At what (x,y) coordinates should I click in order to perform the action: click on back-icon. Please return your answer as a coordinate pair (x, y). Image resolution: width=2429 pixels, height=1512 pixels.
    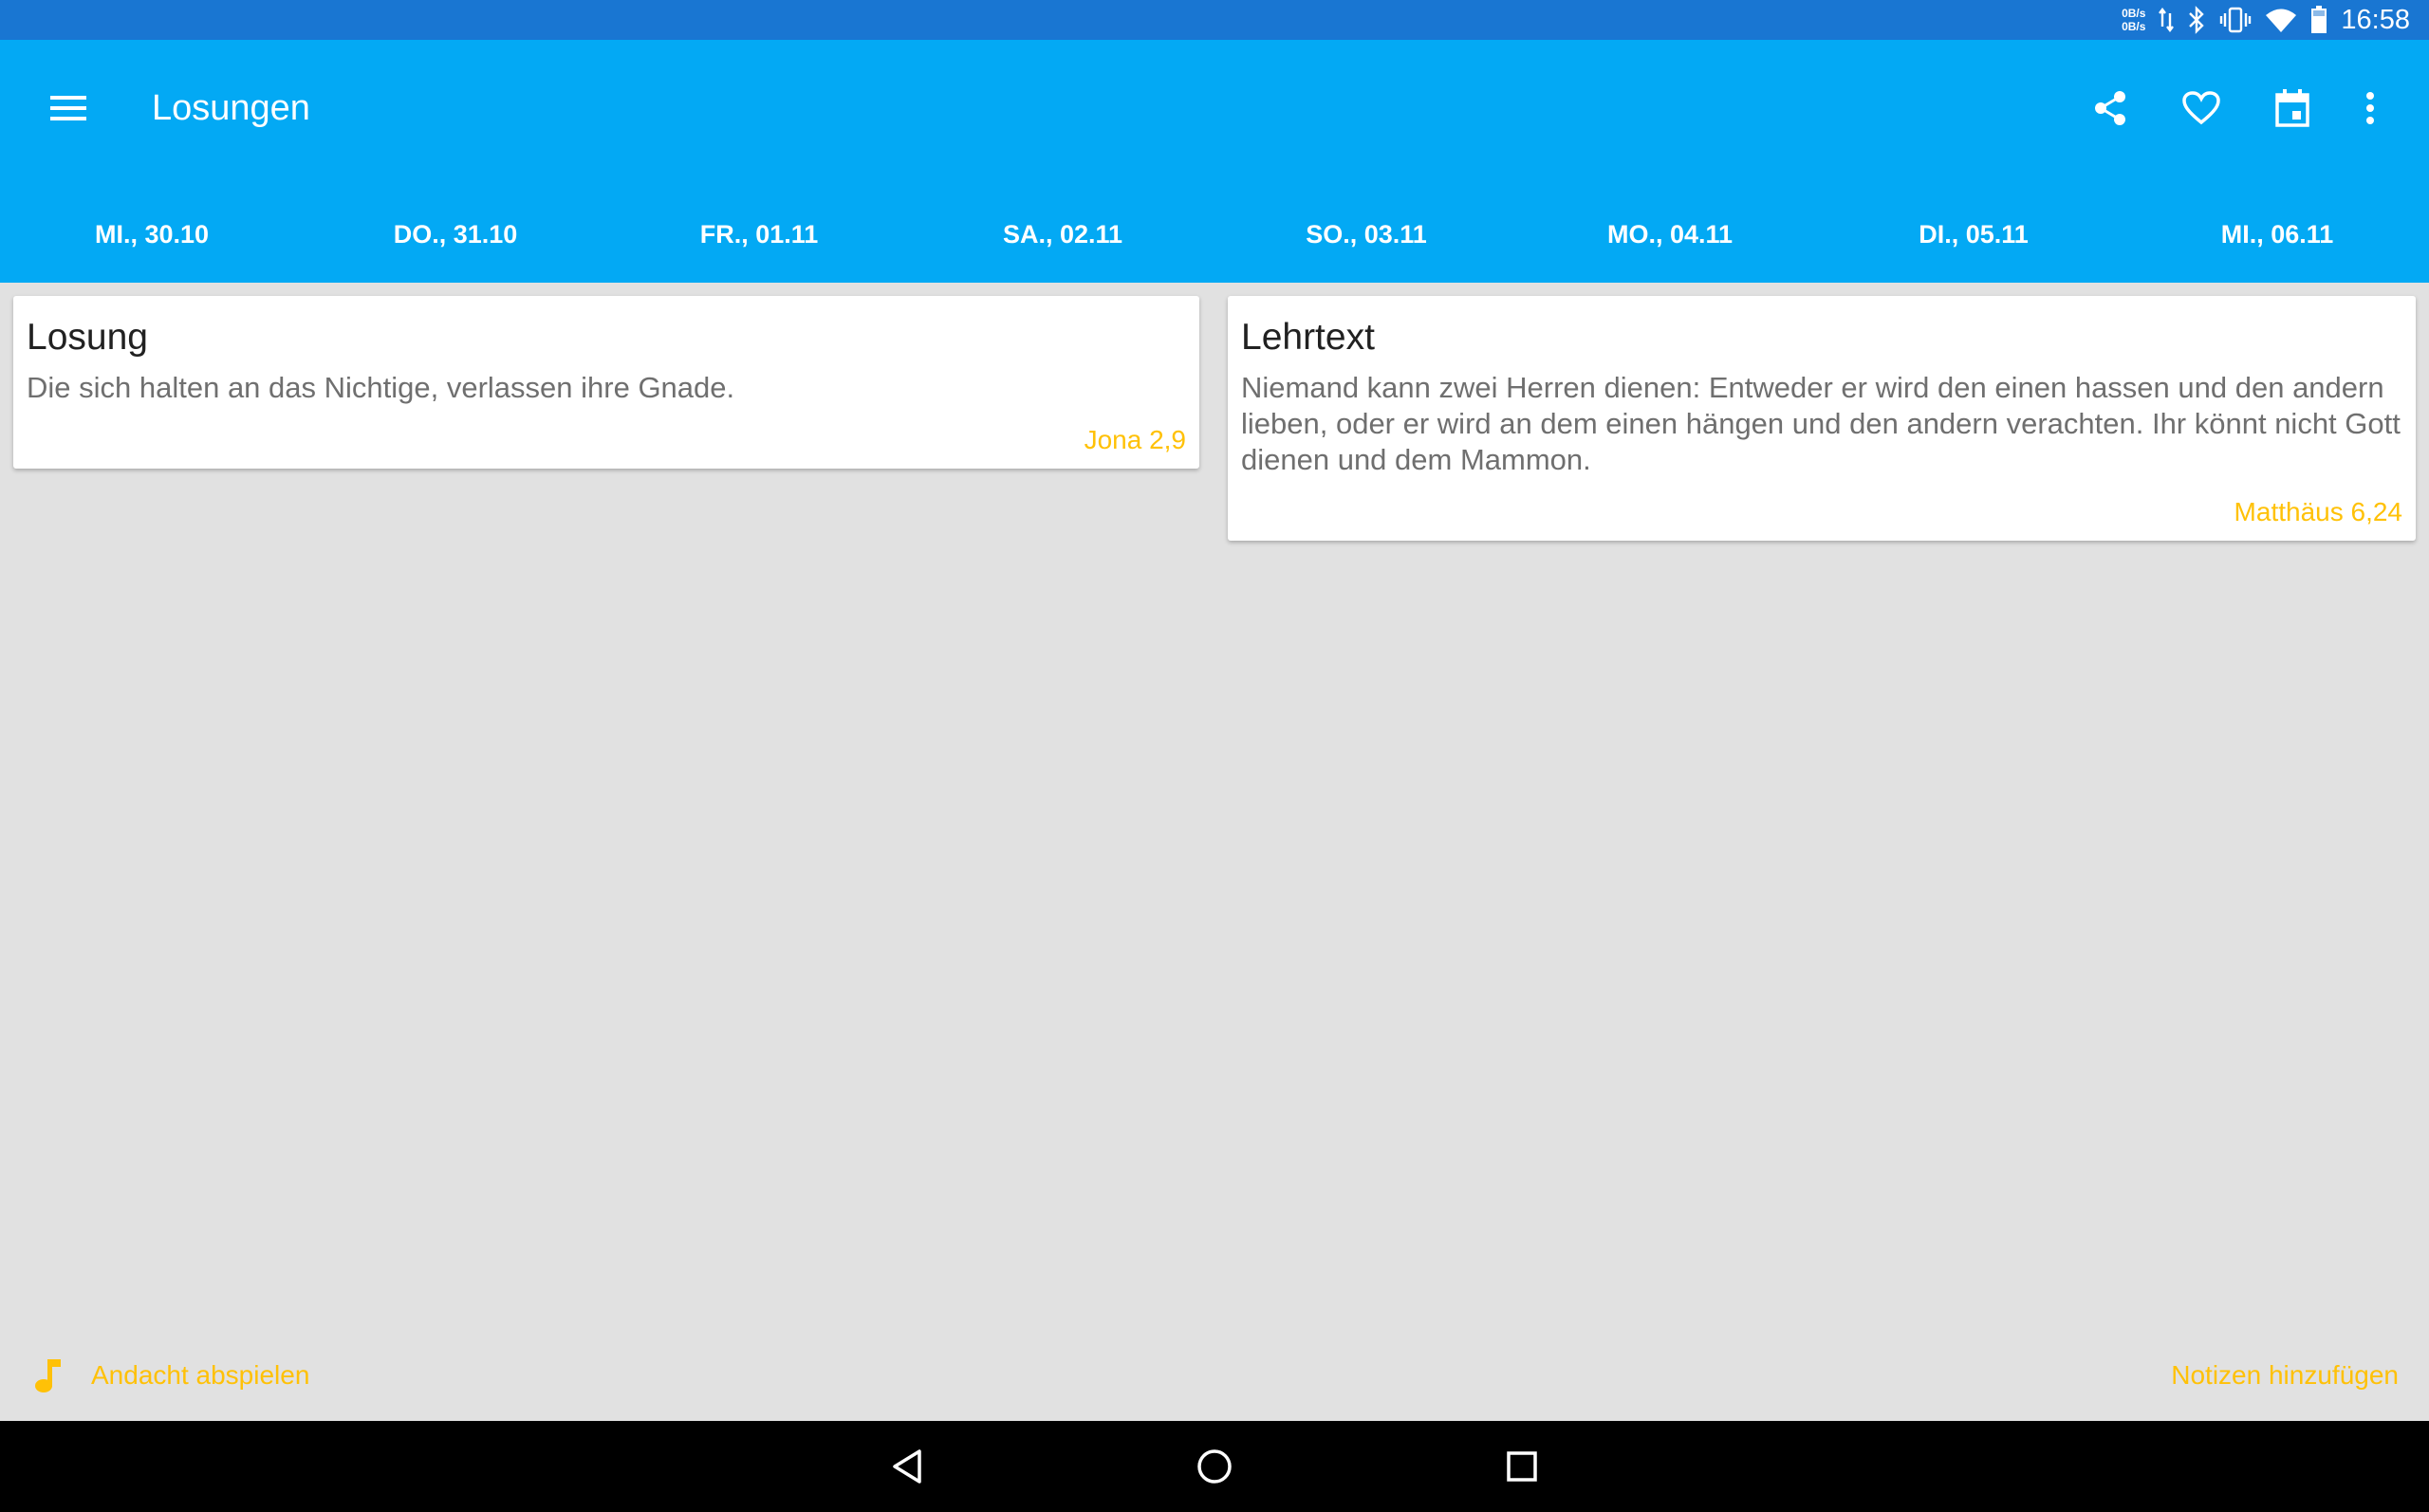
    Looking at the image, I should click on (907, 1466).